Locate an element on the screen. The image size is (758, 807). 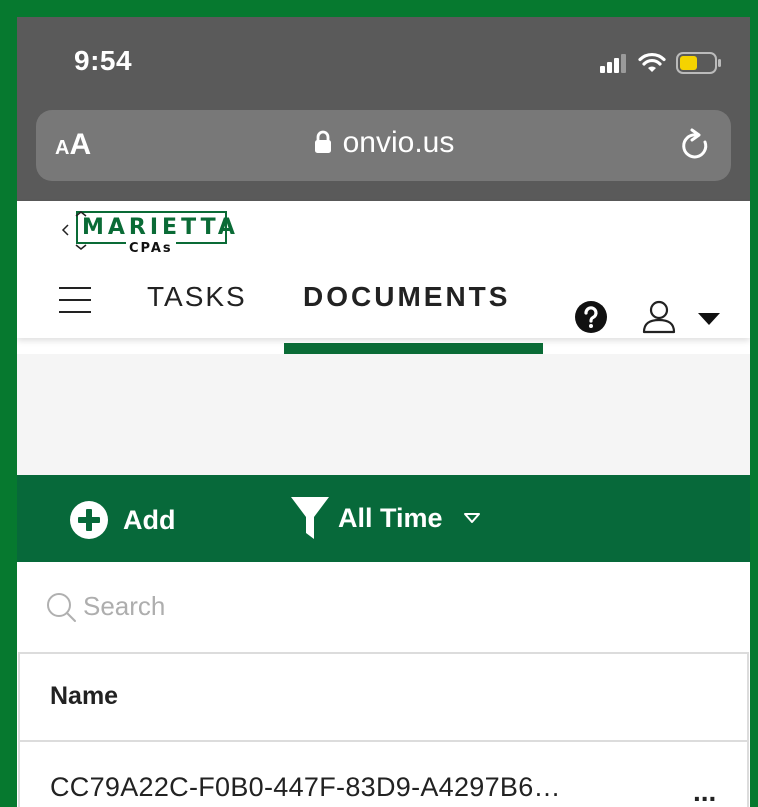
active-tab-indicator is located at coordinates (413, 348).